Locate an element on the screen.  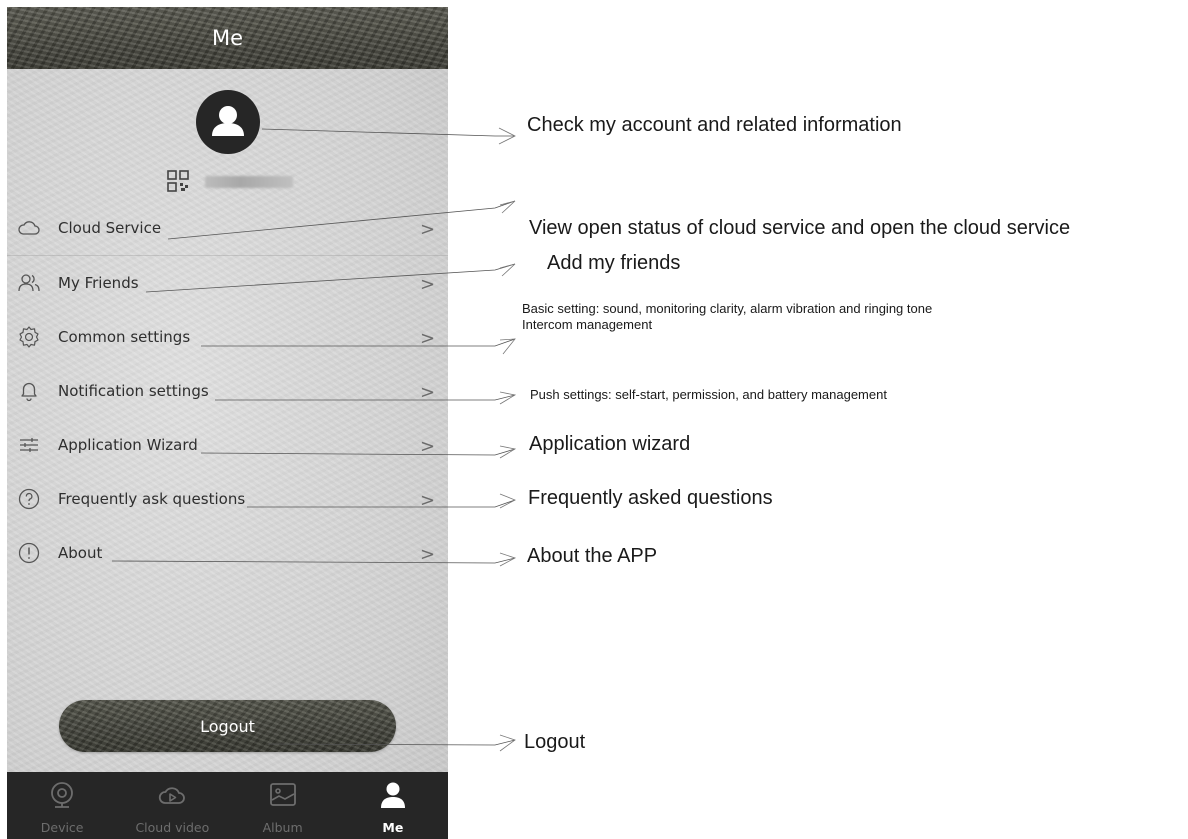
leader-line-account is located at coordinates (388, 132).